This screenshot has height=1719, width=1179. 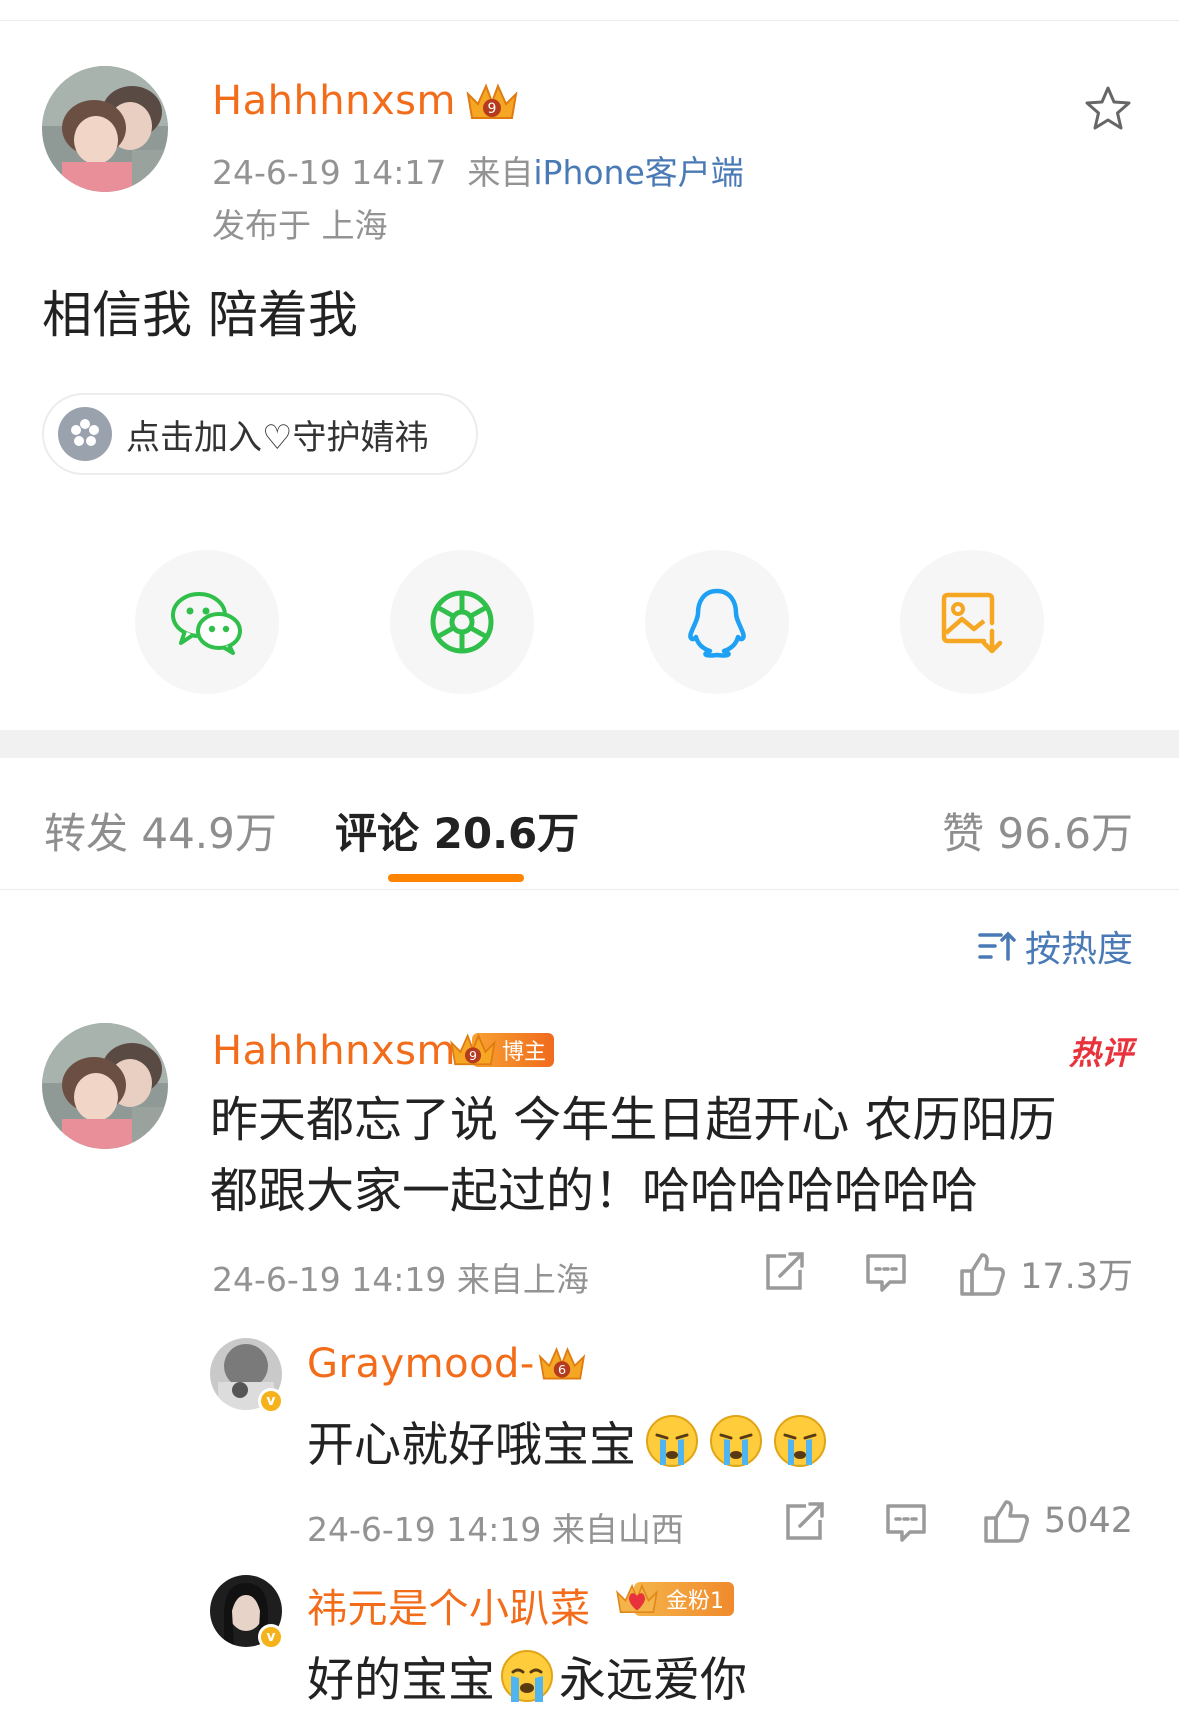 What do you see at coordinates (674, 1599) in the screenshot?
I see `fan-badge: 金粉1` at bounding box center [674, 1599].